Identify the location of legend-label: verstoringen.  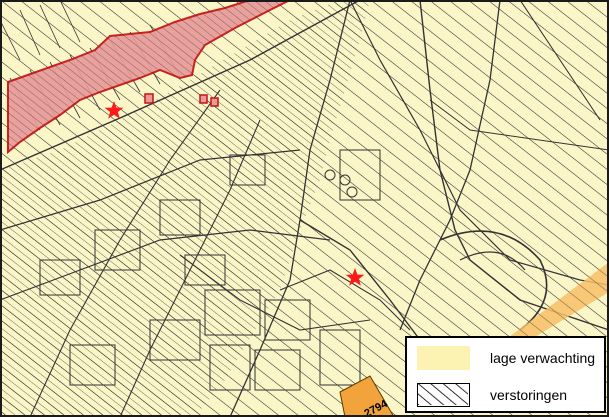
(529, 395).